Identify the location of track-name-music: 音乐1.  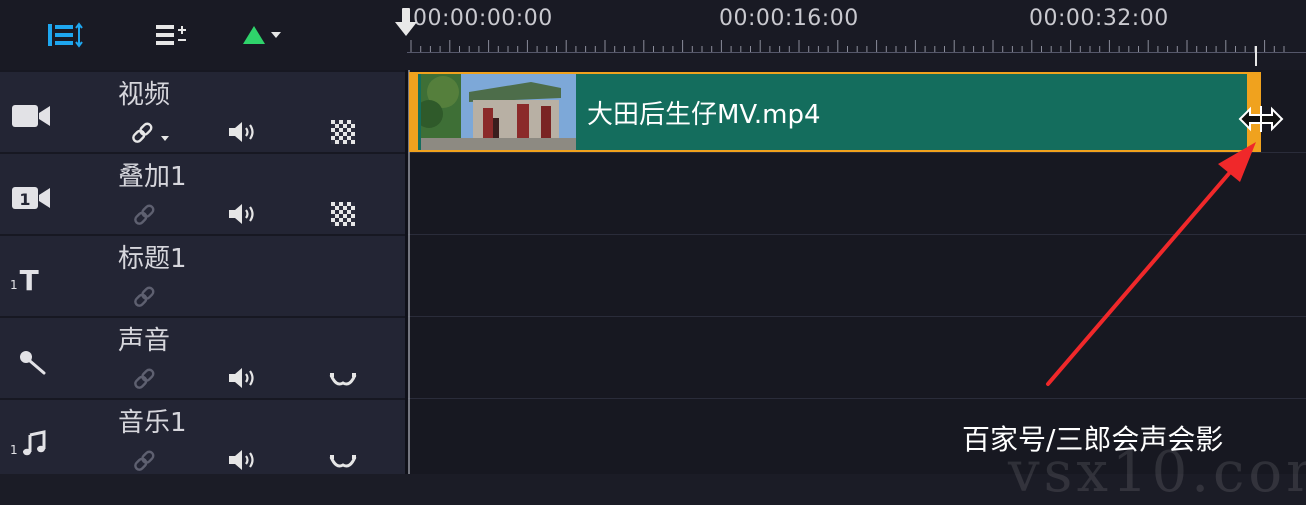
(152, 423).